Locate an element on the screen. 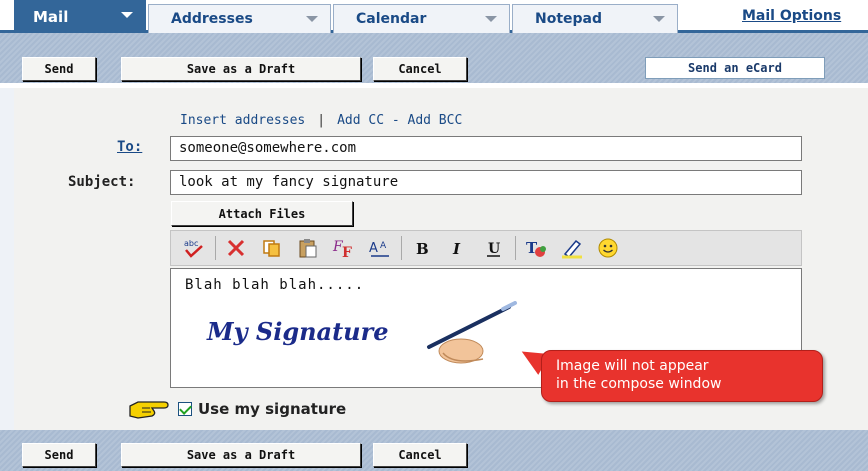 The height and width of the screenshot is (471, 868). underline-icon: U is located at coordinates (494, 248).